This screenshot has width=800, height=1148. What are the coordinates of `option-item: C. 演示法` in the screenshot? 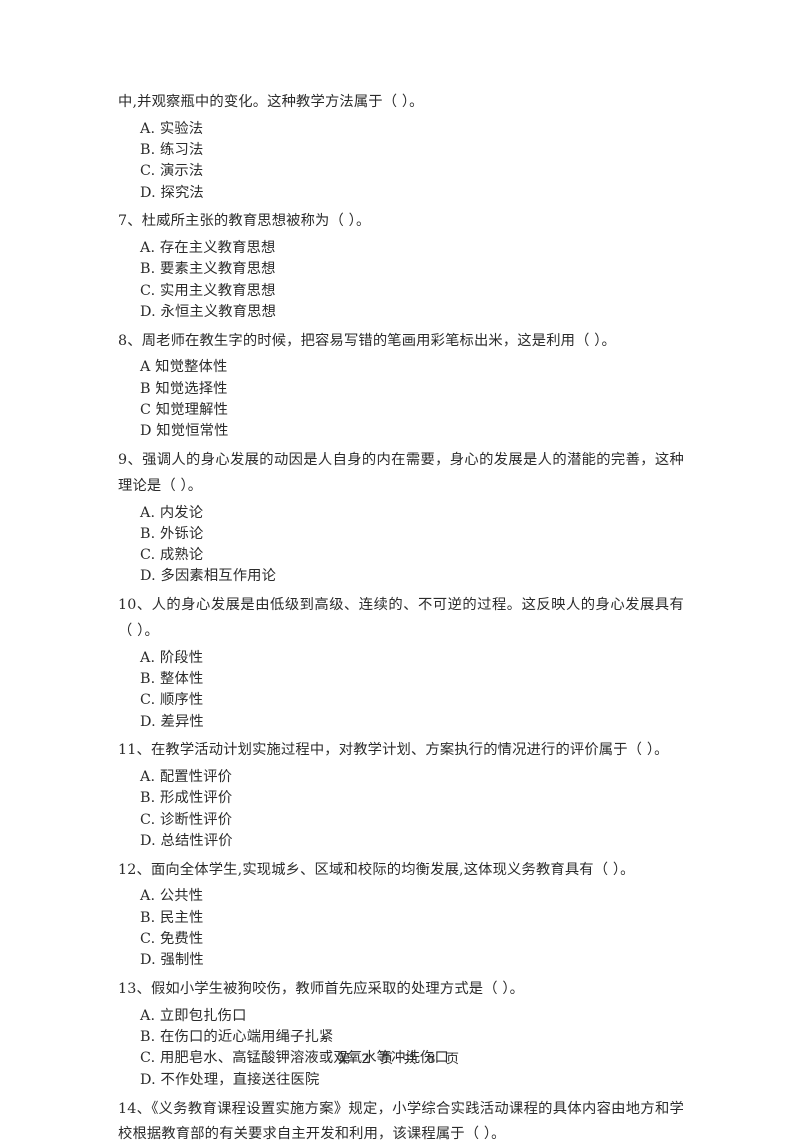 It's located at (401, 171).